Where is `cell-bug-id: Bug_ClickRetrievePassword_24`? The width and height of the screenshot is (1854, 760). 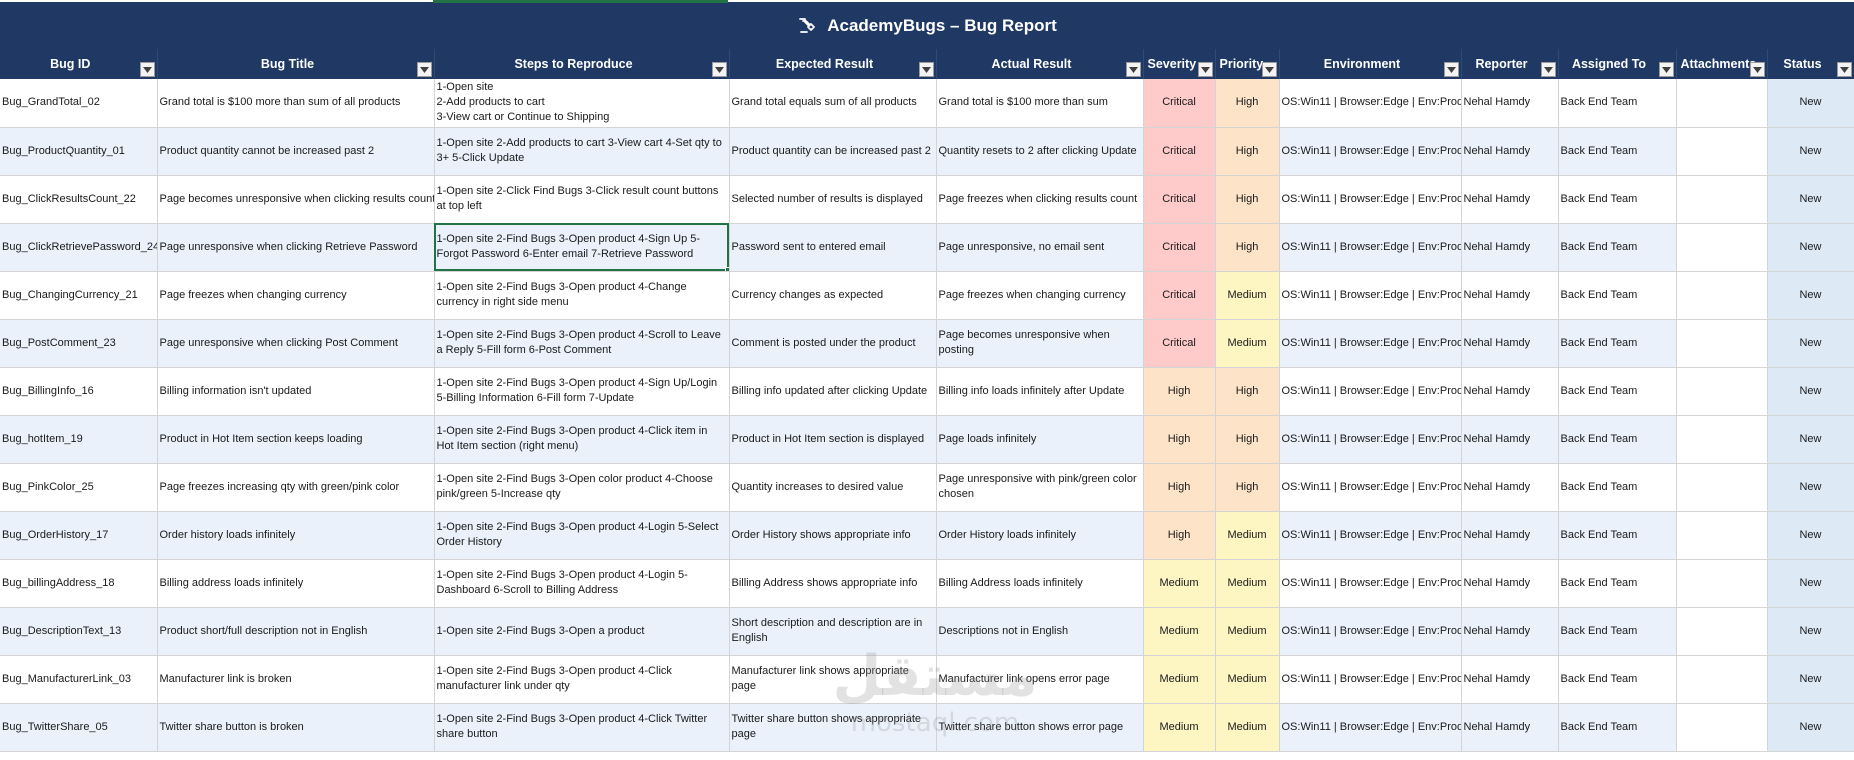
cell-bug-id: Bug_ClickRetrievePassword_24 is located at coordinates (79, 247).